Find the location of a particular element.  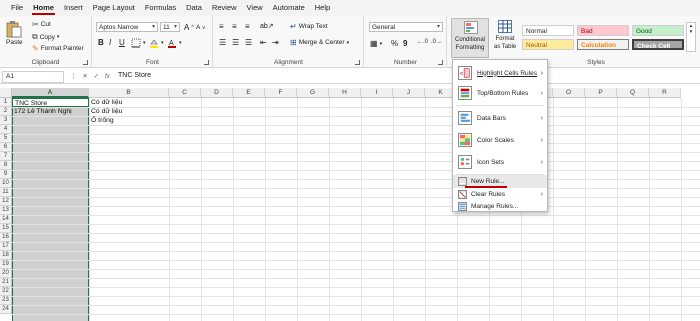

conditional-formatting-button: Conditional Formatting is located at coordinates (470, 38).